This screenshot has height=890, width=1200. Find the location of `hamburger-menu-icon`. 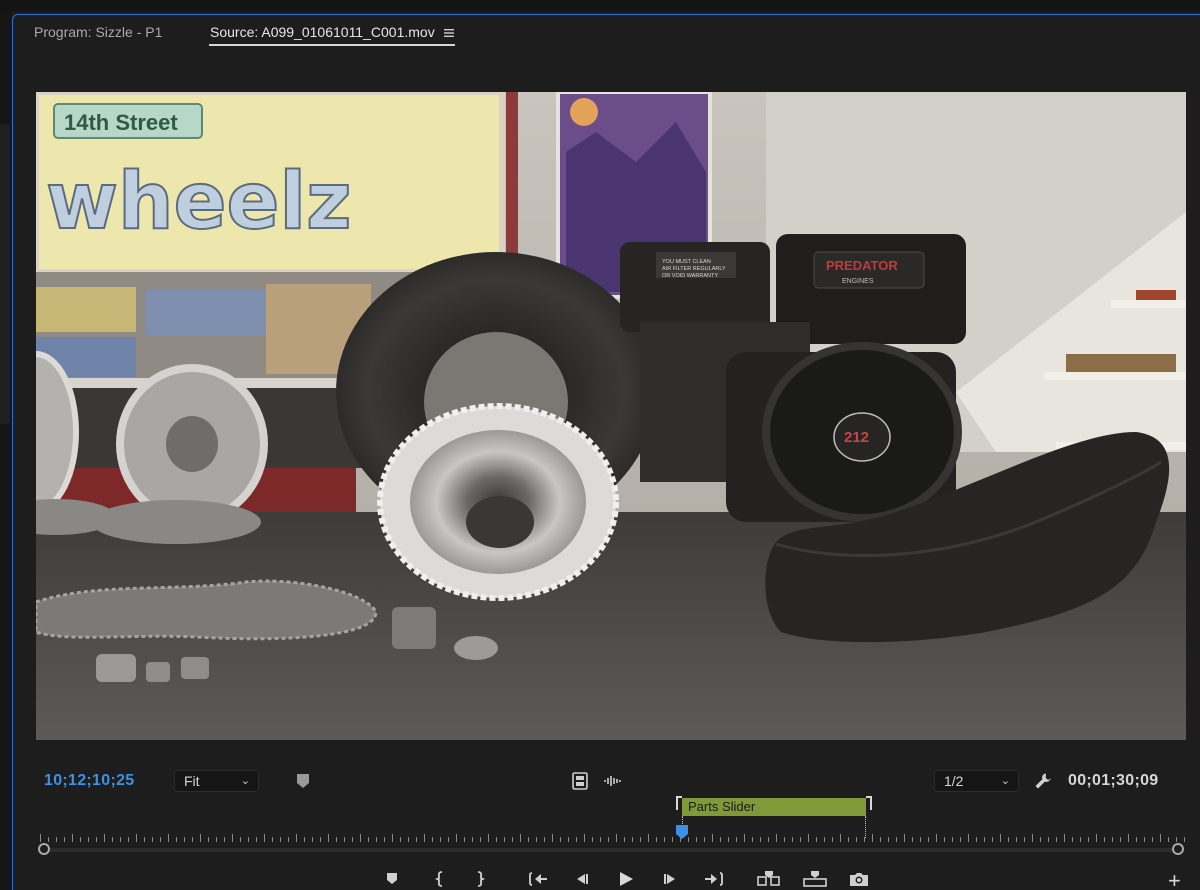

hamburger-menu-icon is located at coordinates (449, 32).